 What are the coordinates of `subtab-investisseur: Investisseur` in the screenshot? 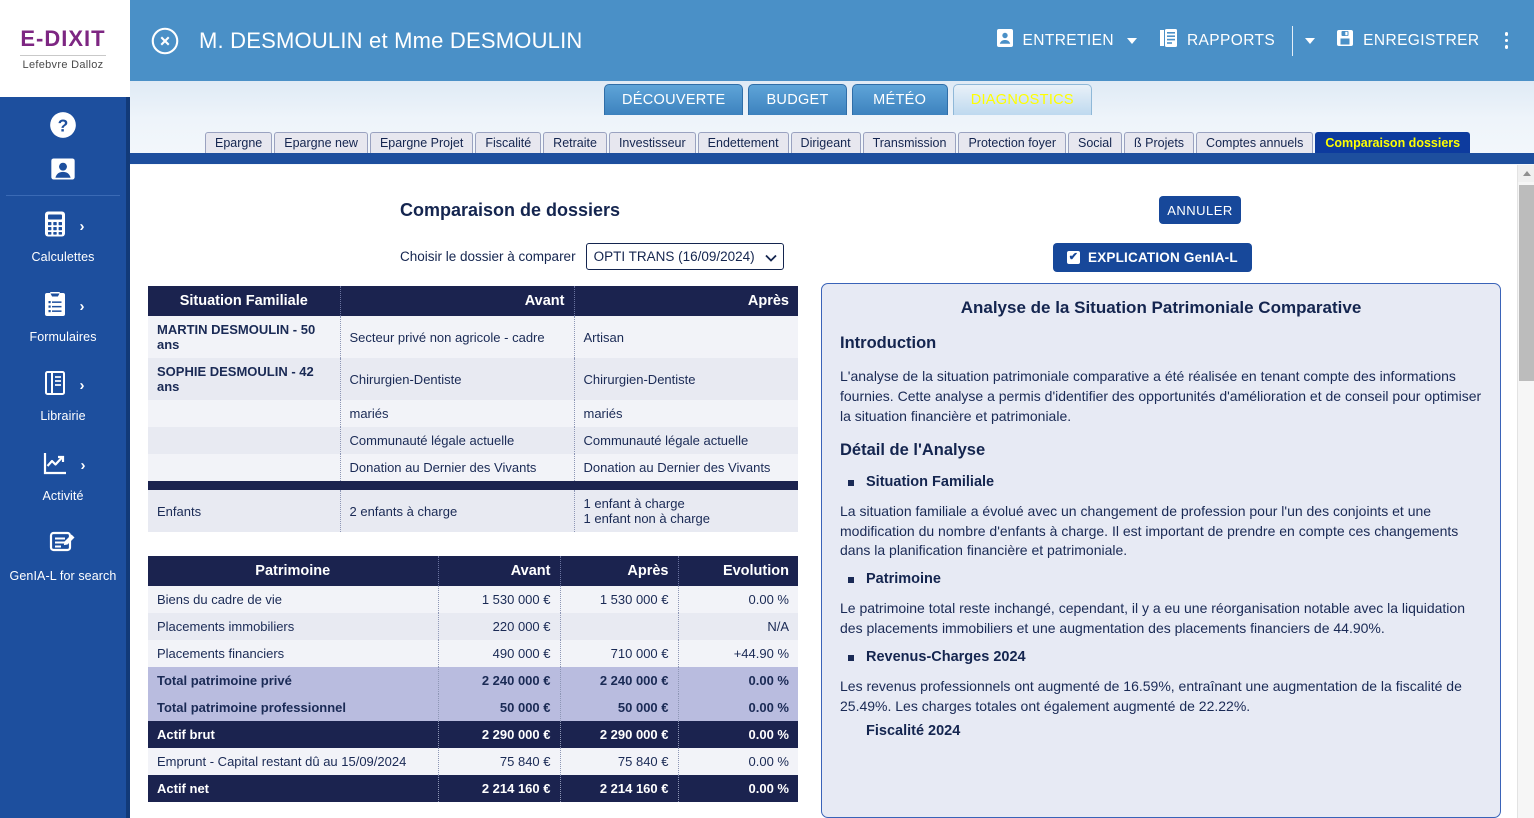 It's located at (652, 142).